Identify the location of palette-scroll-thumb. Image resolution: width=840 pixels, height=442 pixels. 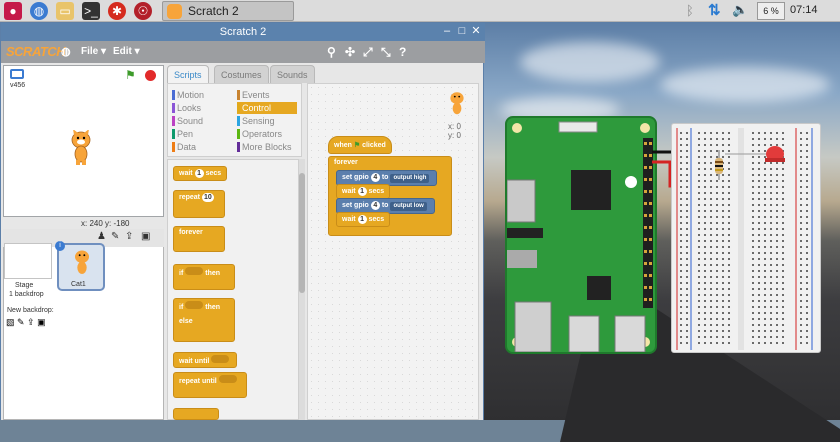
(302, 233).